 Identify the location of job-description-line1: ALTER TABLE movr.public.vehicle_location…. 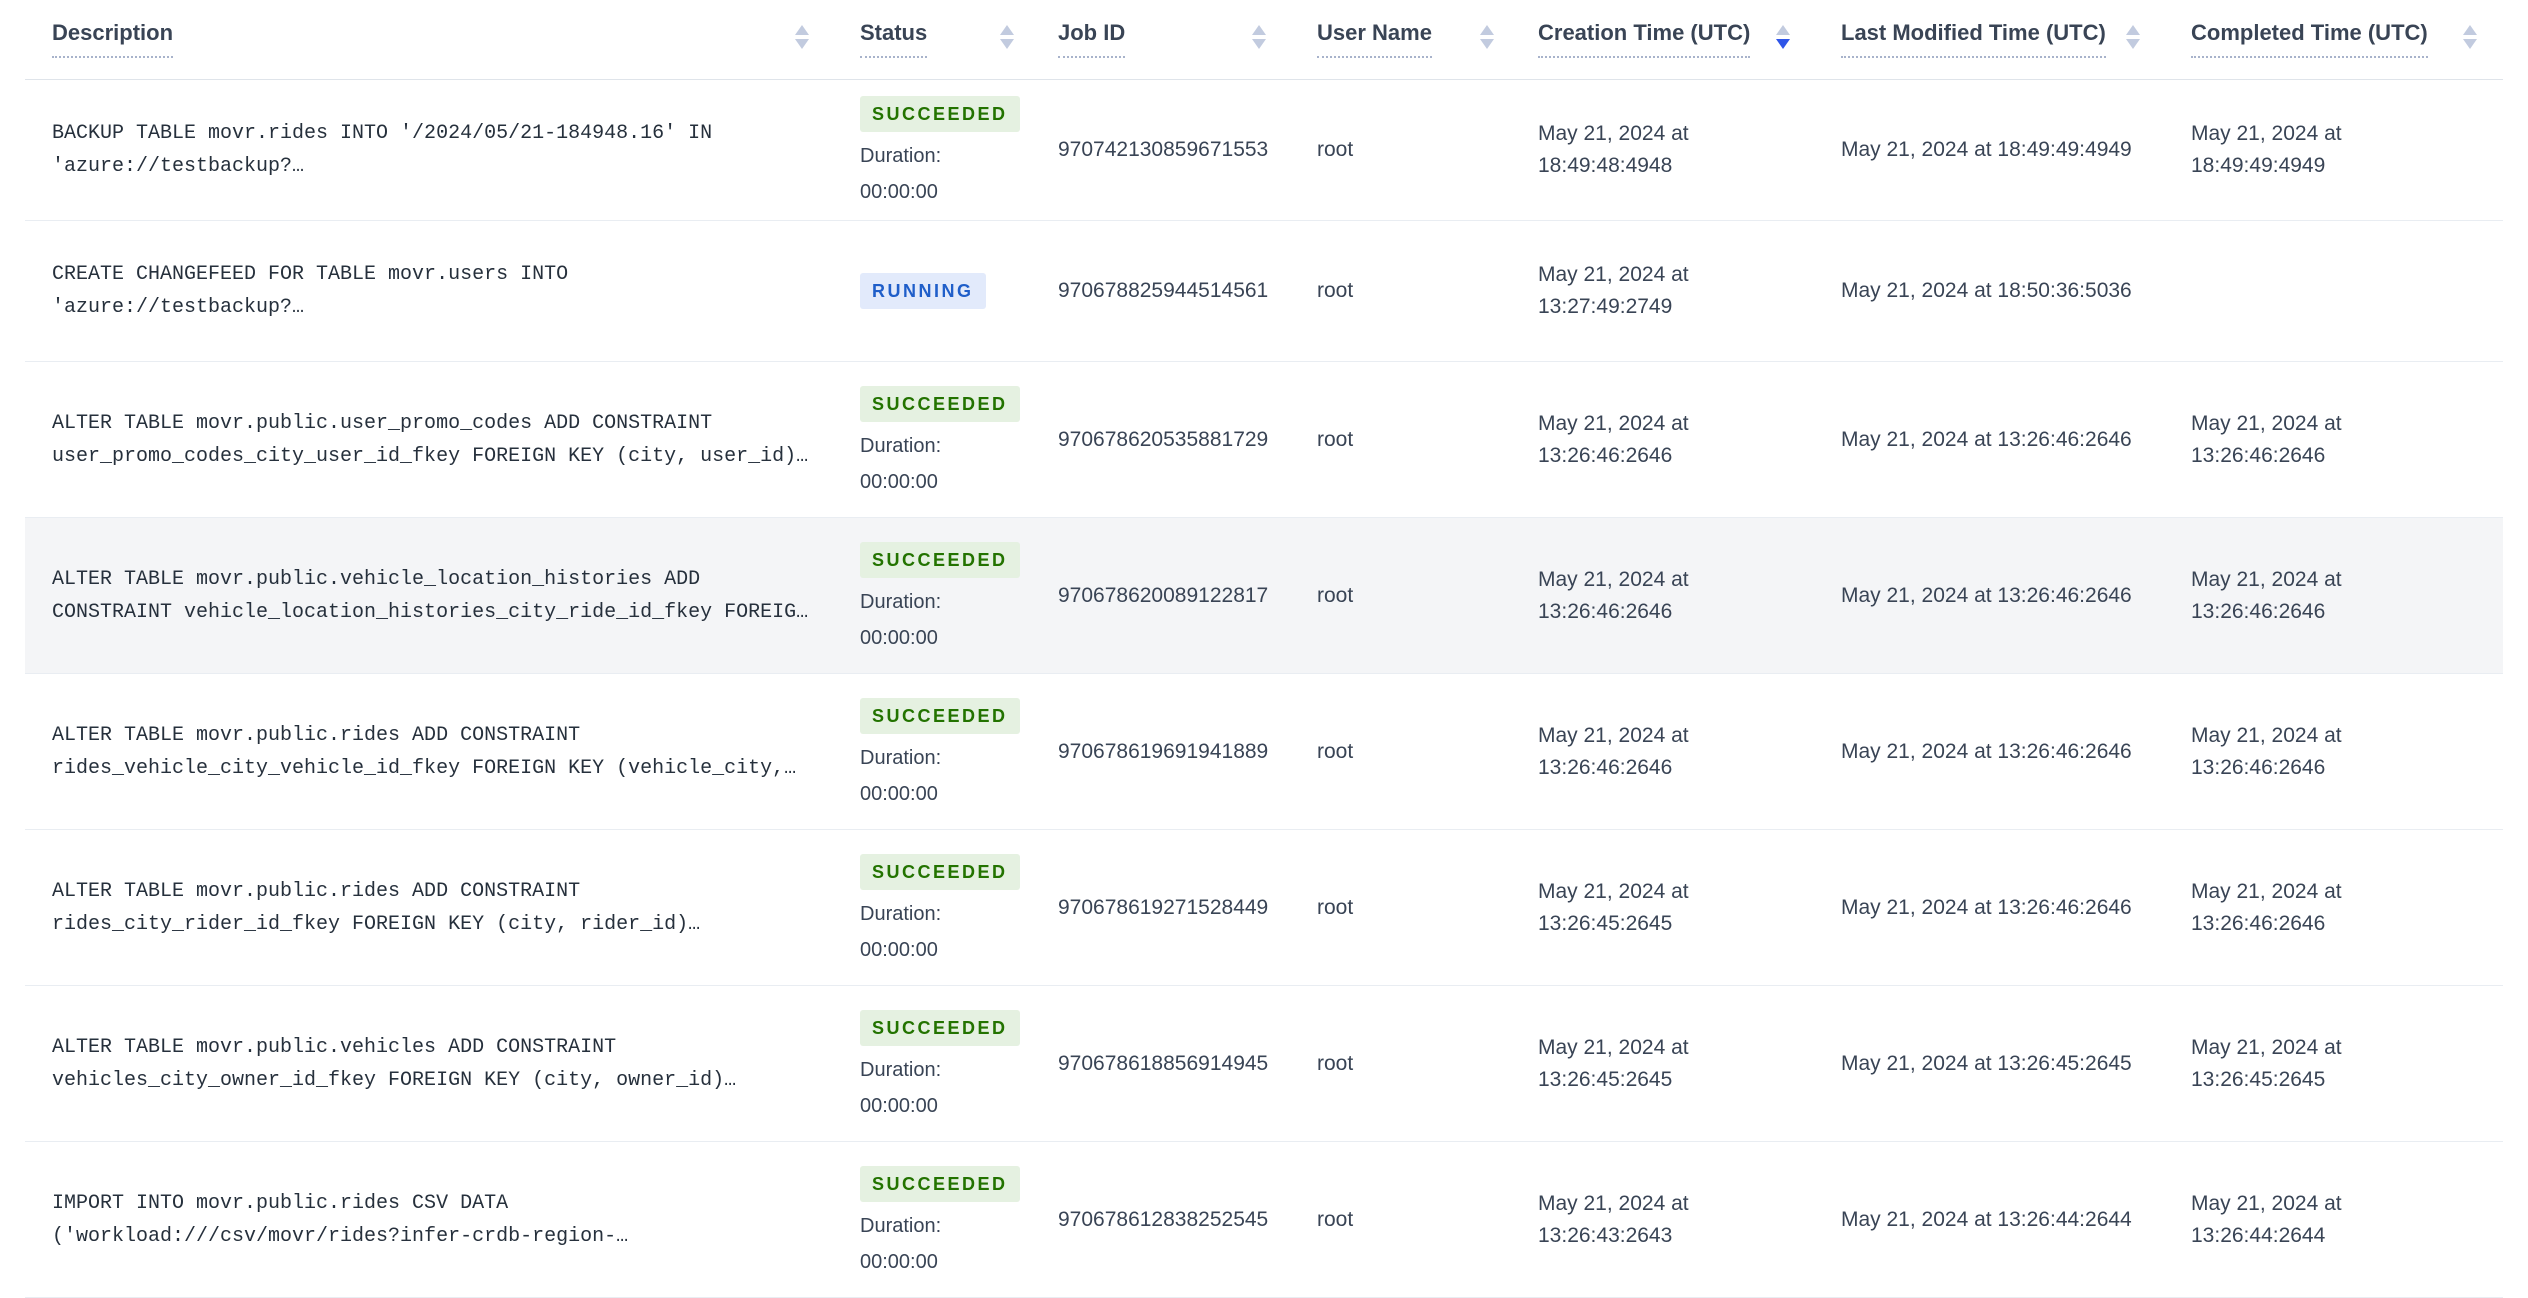
(376, 579).